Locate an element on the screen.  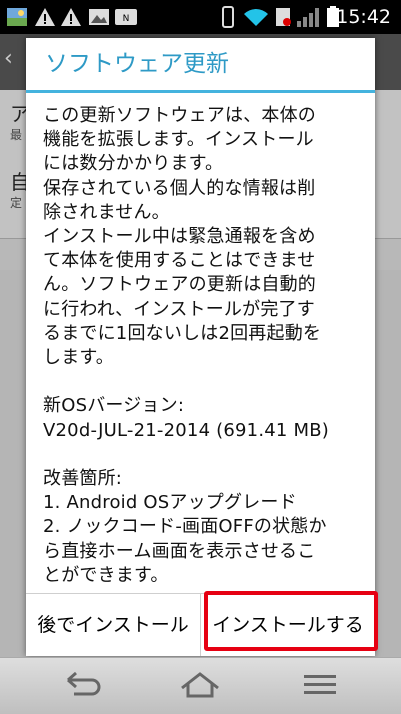
image-icon is located at coordinates (99, 17).